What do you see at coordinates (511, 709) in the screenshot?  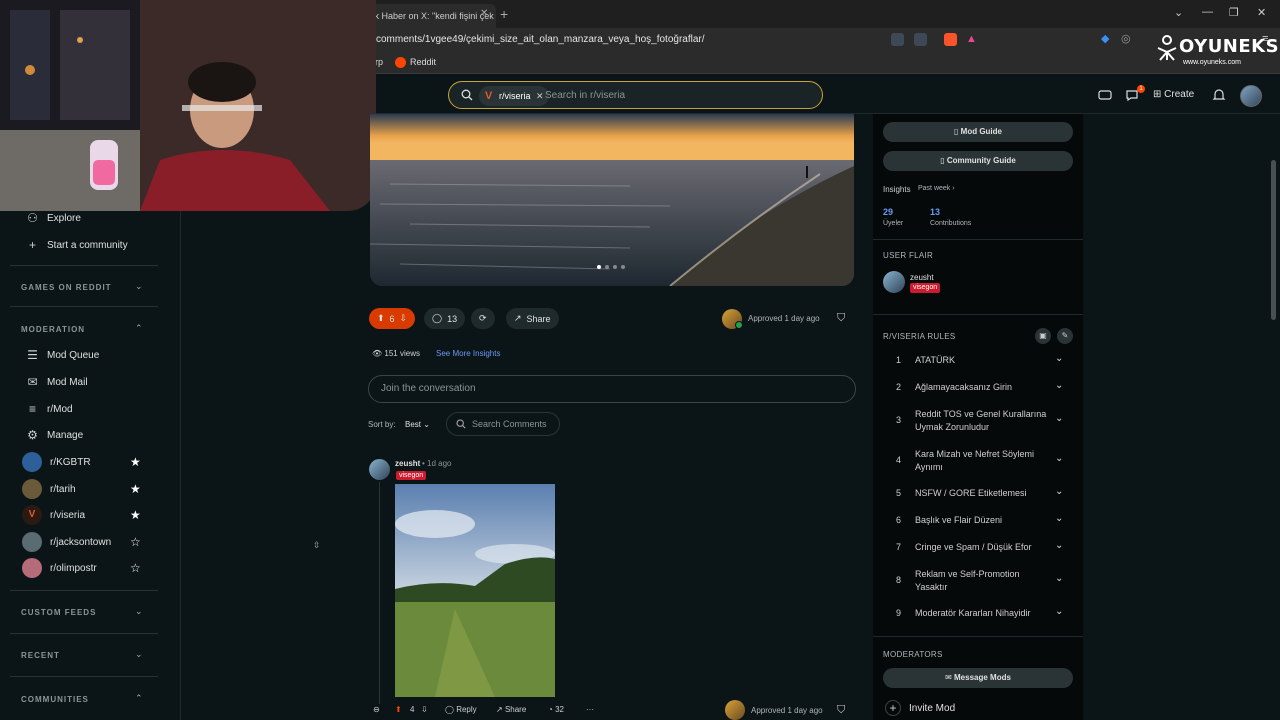 I see `comment-share-button: ↗ Share` at bounding box center [511, 709].